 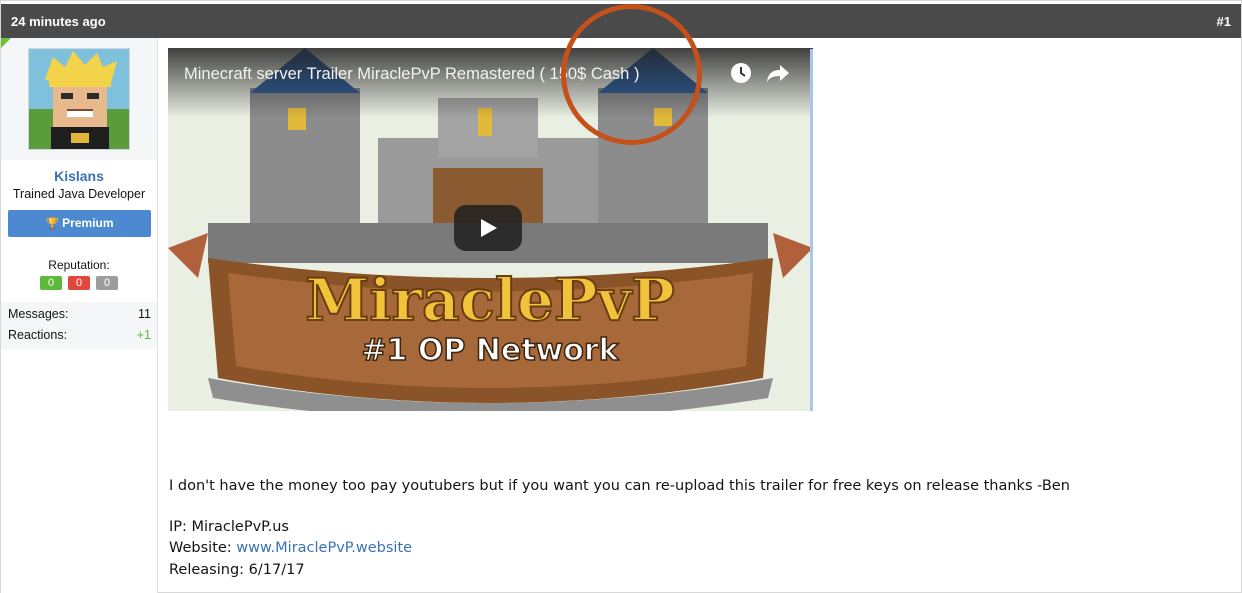 I want to click on post-number-link: #1, so click(x=1224, y=21).